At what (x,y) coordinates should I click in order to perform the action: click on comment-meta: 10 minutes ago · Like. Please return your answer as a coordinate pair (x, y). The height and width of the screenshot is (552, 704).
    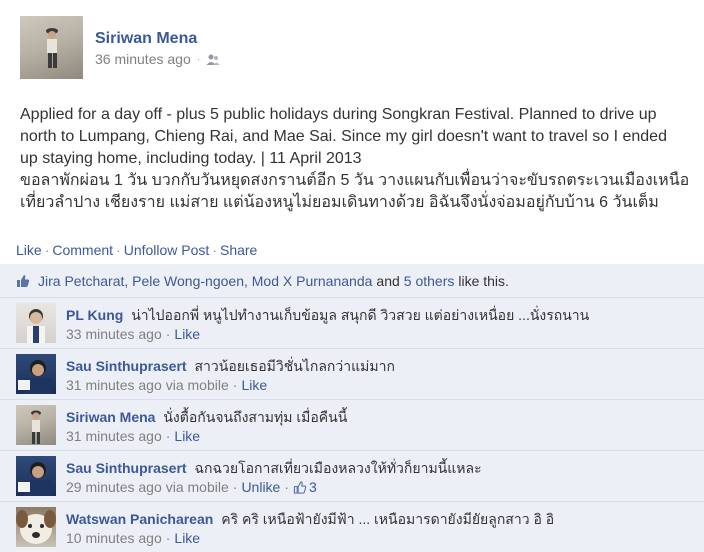
    Looking at the image, I should click on (133, 538).